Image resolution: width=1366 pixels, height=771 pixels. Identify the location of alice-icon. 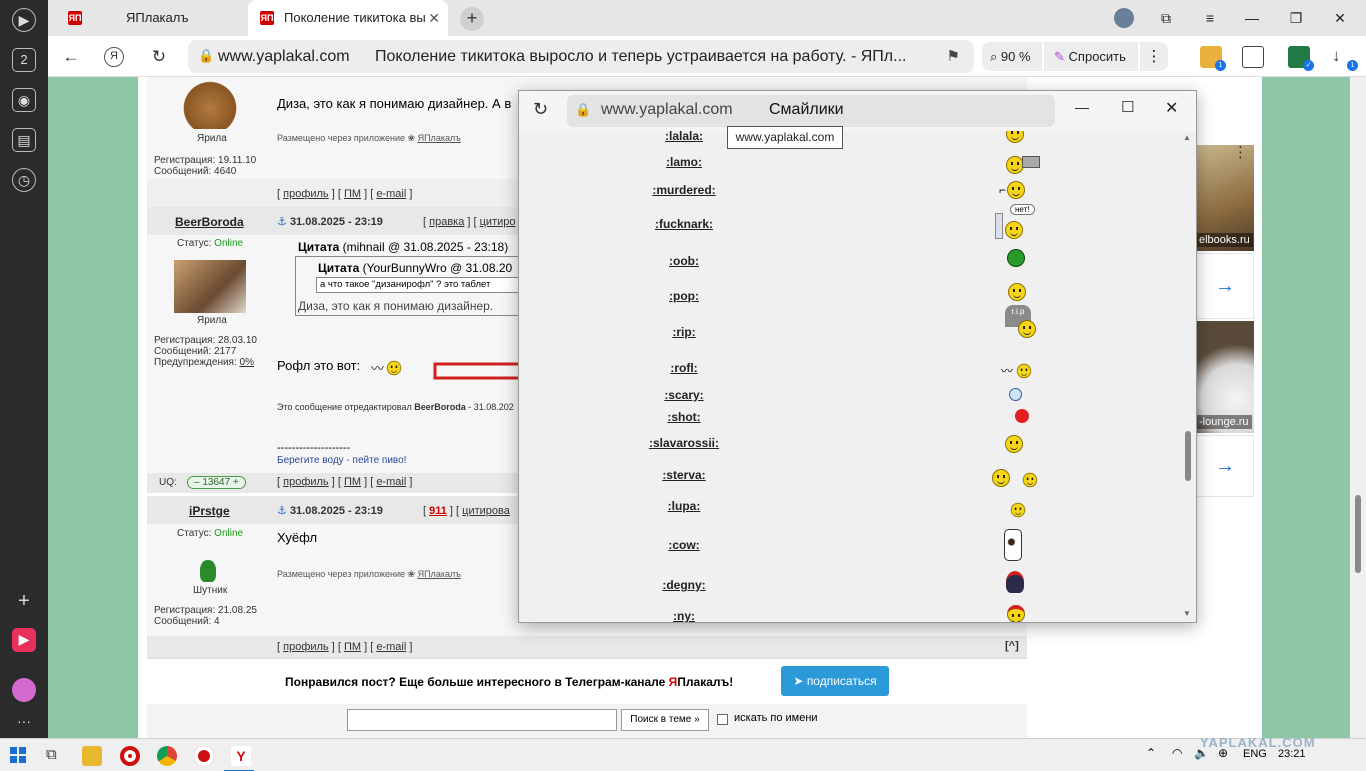
(24, 690).